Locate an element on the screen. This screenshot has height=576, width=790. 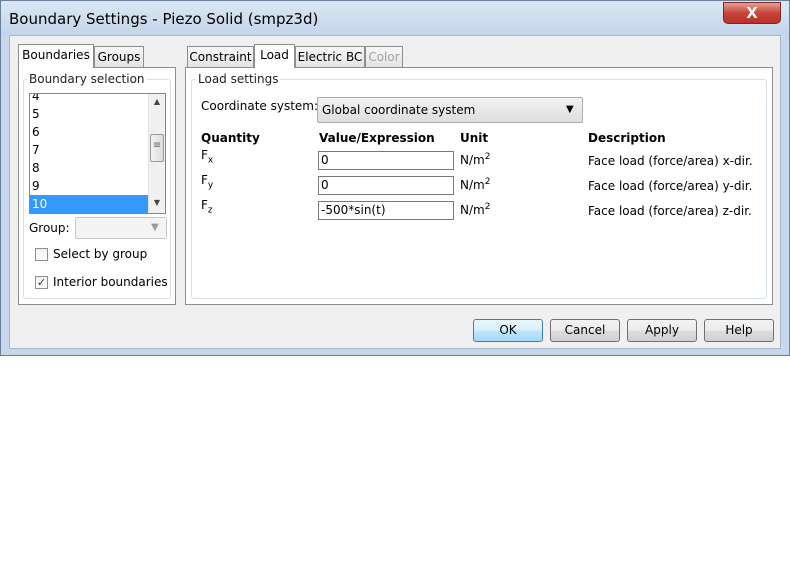
ok-button: OK is located at coordinates (508, 330).